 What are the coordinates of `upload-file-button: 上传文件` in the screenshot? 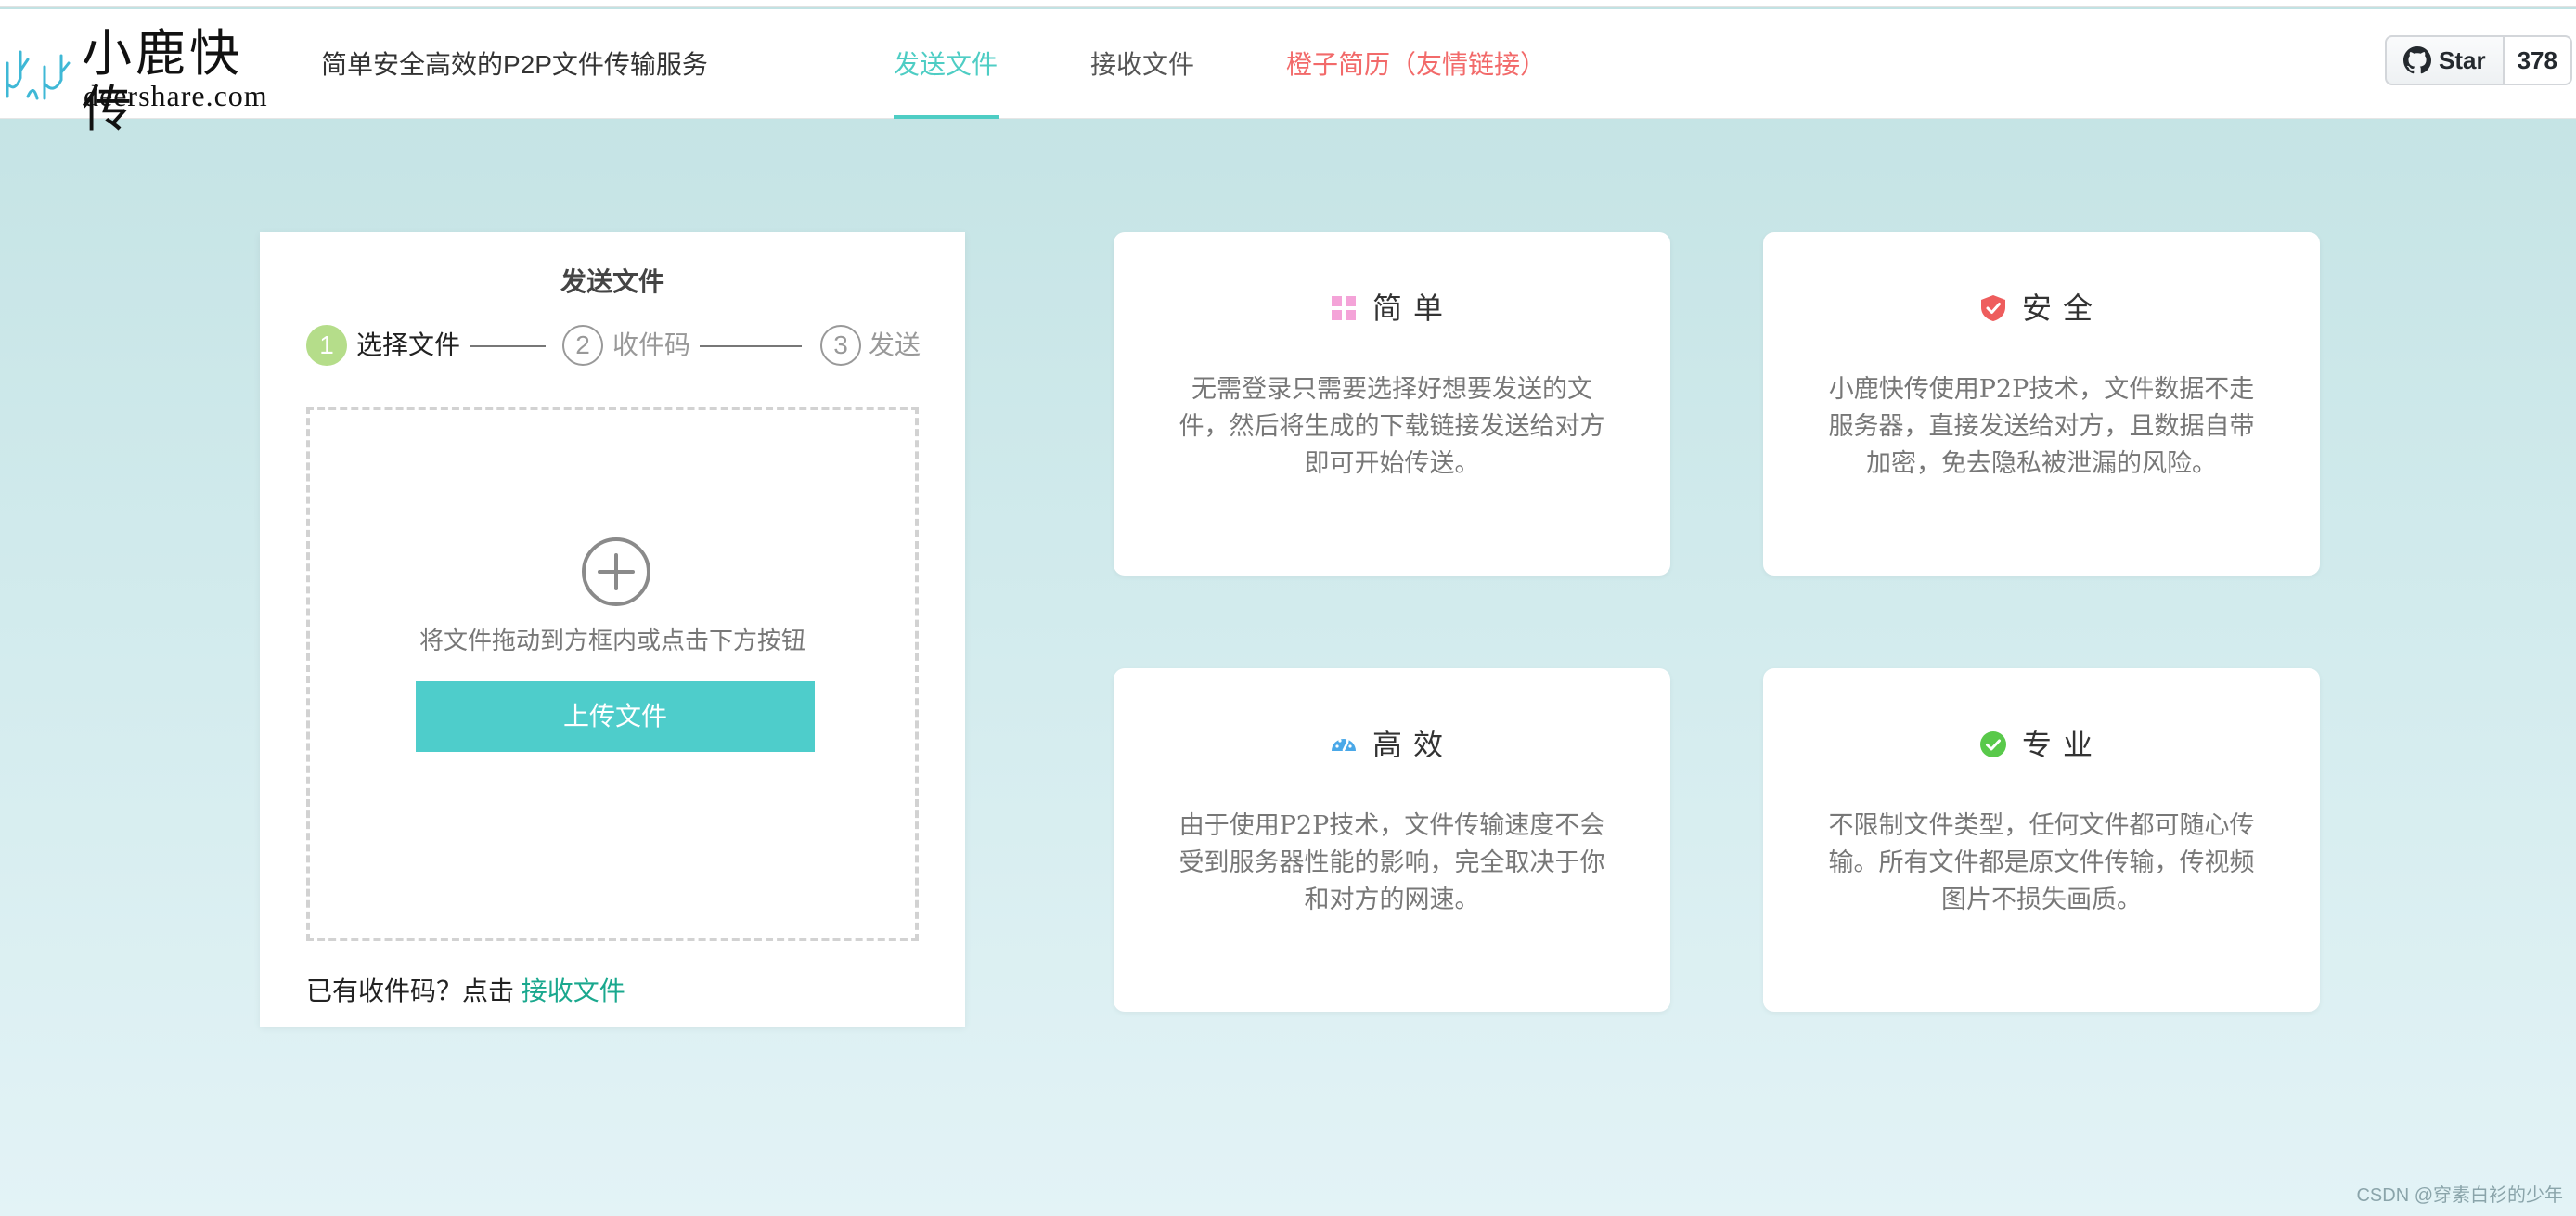 It's located at (616, 716).